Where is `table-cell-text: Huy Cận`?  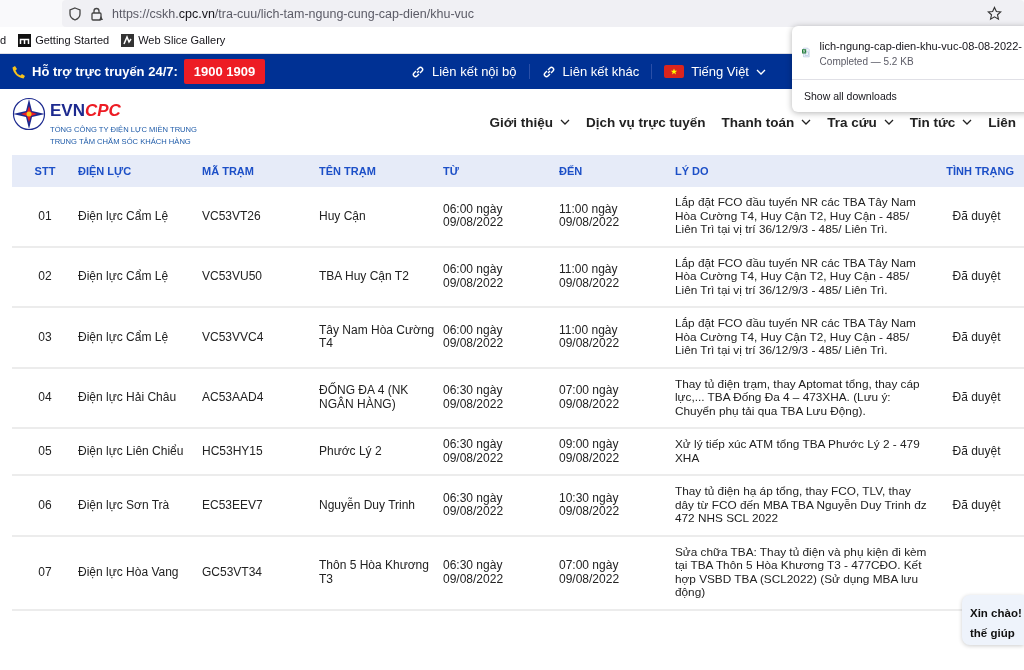
table-cell-text: Huy Cận is located at coordinates (343, 216).